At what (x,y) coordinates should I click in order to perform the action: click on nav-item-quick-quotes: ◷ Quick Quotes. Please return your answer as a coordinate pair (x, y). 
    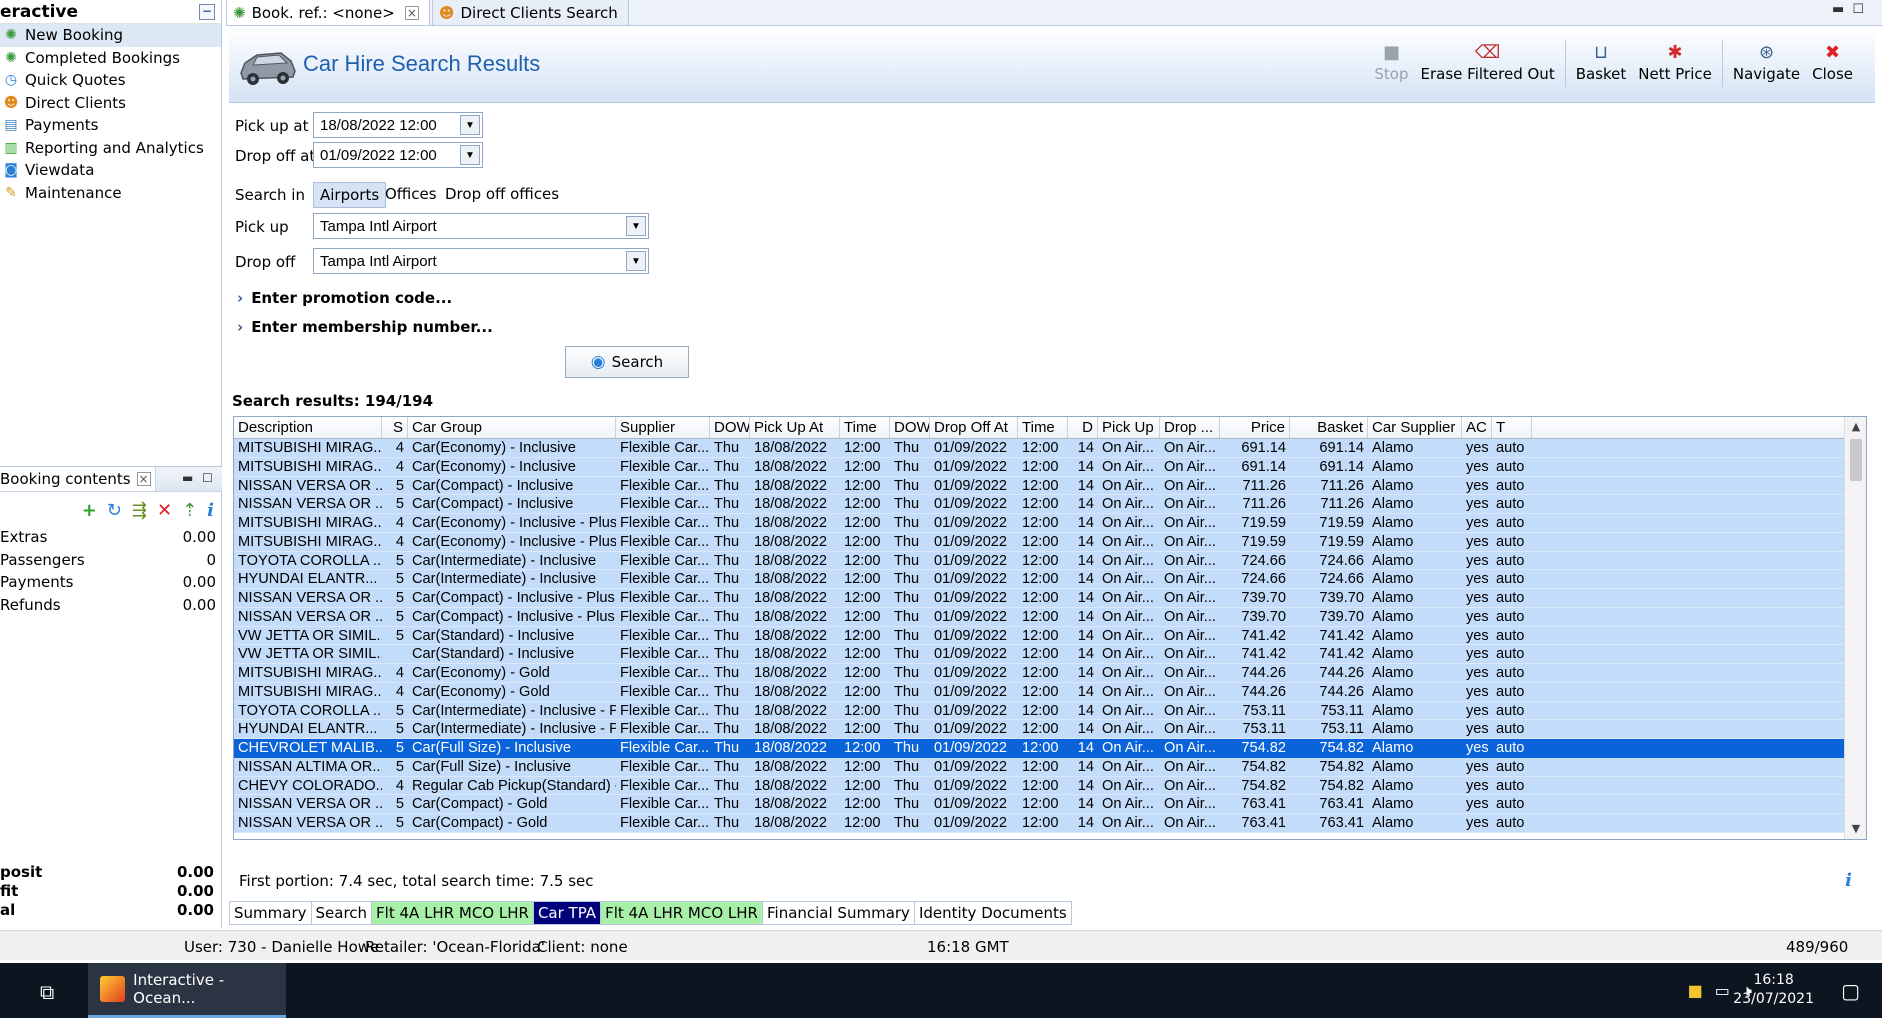
    Looking at the image, I should click on (110, 80).